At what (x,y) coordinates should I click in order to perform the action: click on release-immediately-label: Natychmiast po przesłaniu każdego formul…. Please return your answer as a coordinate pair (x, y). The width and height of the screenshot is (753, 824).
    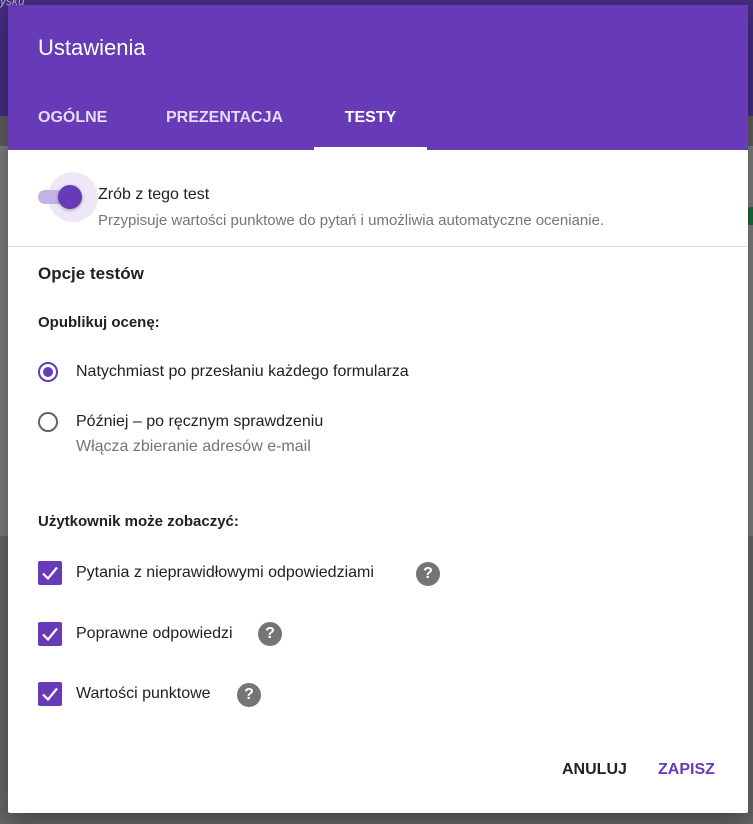
    Looking at the image, I should click on (242, 372).